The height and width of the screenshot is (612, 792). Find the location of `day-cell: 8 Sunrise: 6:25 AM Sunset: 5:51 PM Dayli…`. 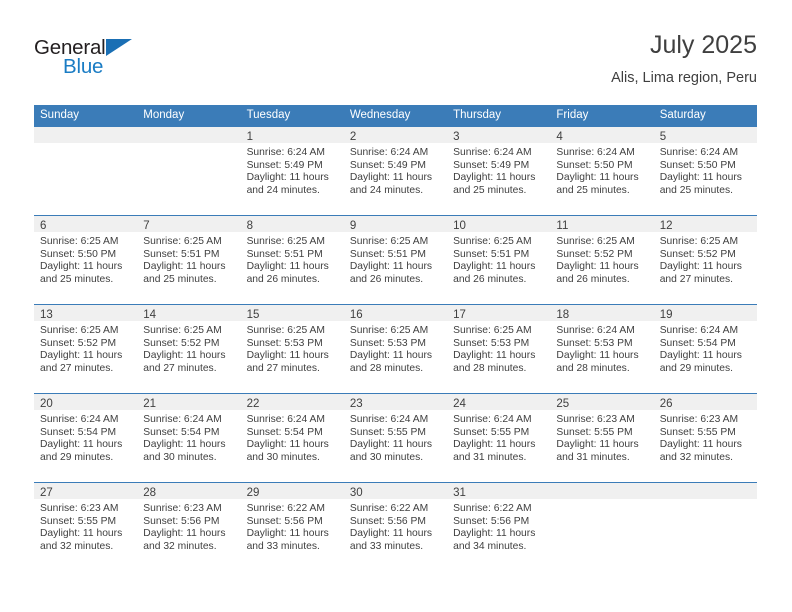

day-cell: 8 Sunrise: 6:25 AM Sunset: 5:51 PM Dayli… is located at coordinates (292, 260).